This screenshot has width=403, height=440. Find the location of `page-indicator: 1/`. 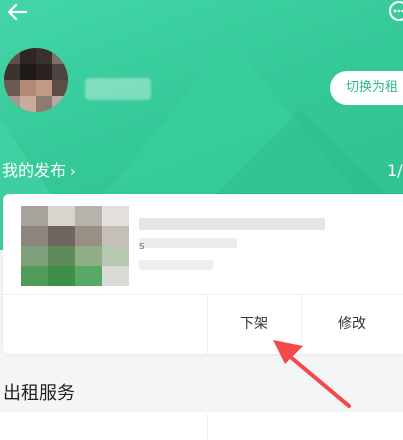

page-indicator: 1/ is located at coordinates (395, 170).